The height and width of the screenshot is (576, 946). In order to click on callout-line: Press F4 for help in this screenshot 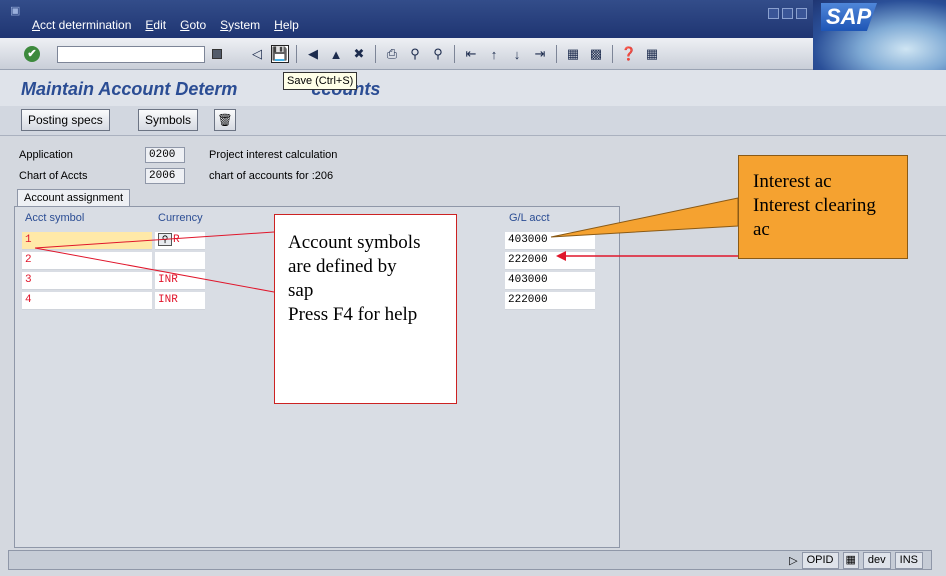, I will do `click(353, 314)`.